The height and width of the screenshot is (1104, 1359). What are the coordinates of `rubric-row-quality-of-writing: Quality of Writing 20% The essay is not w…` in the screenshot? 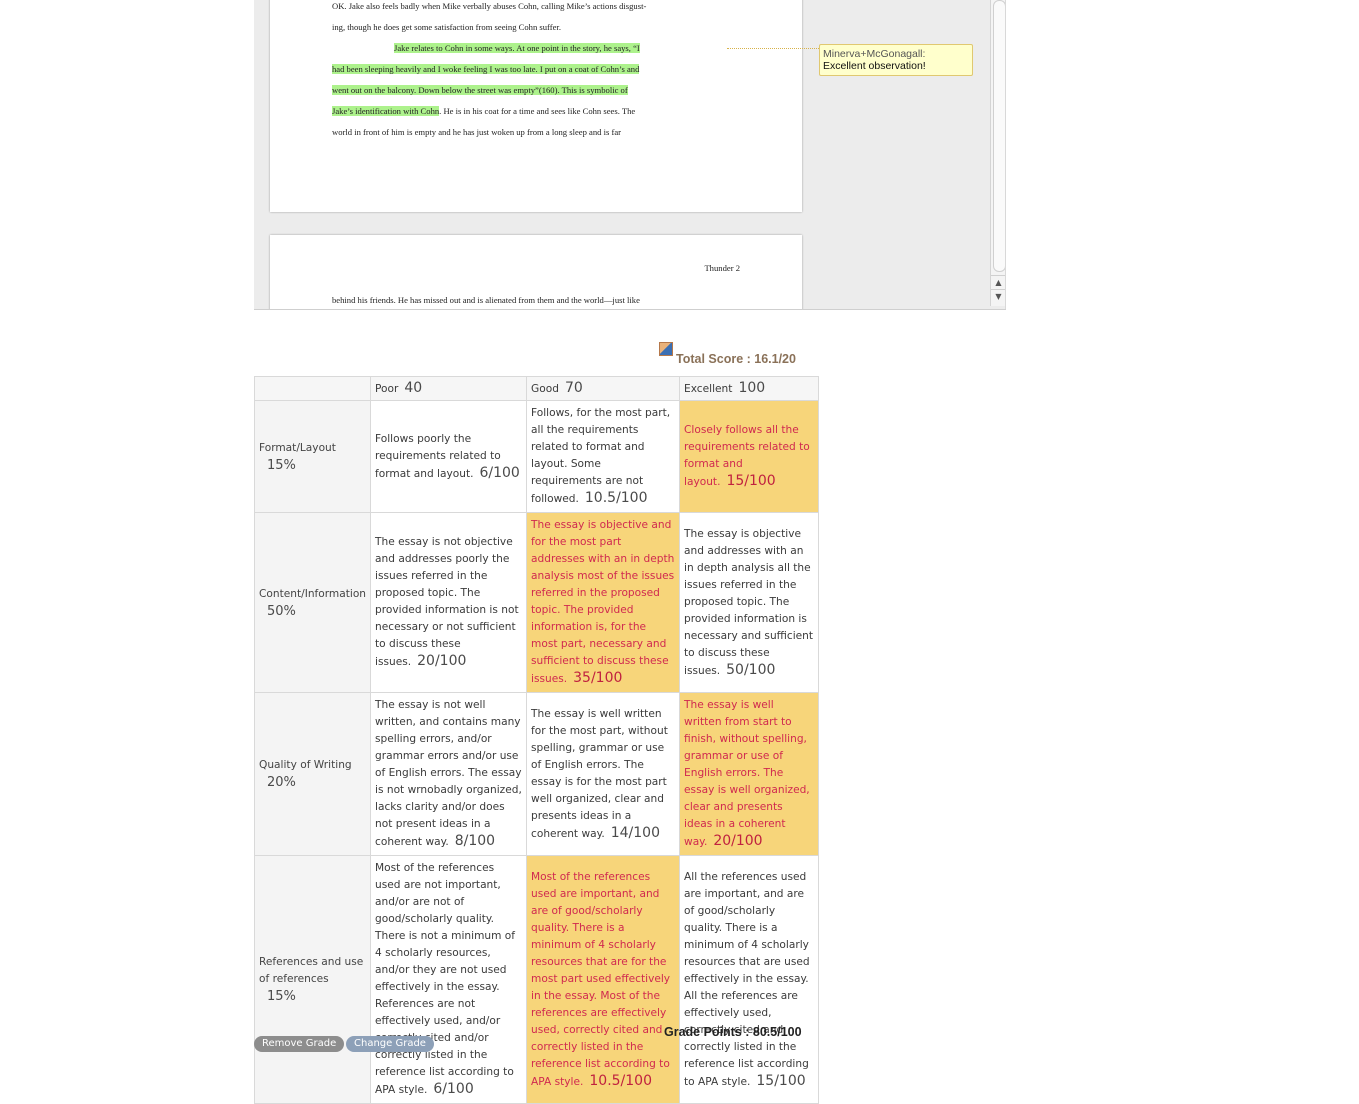 It's located at (536, 774).